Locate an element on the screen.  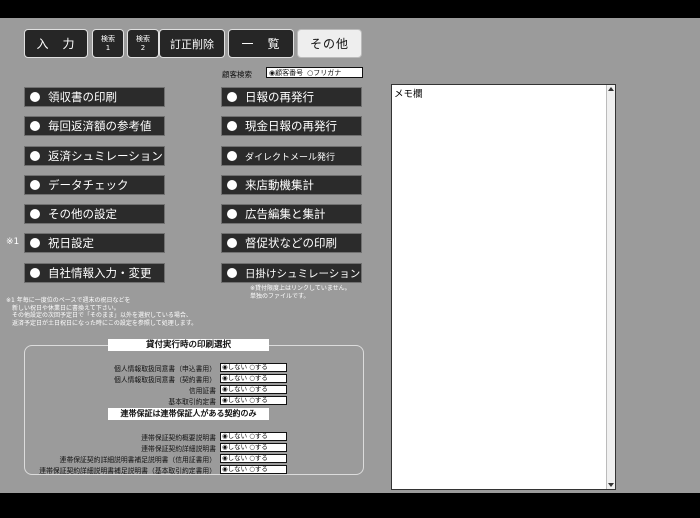
menu-label: 祝日設定 is located at coordinates (71, 243).